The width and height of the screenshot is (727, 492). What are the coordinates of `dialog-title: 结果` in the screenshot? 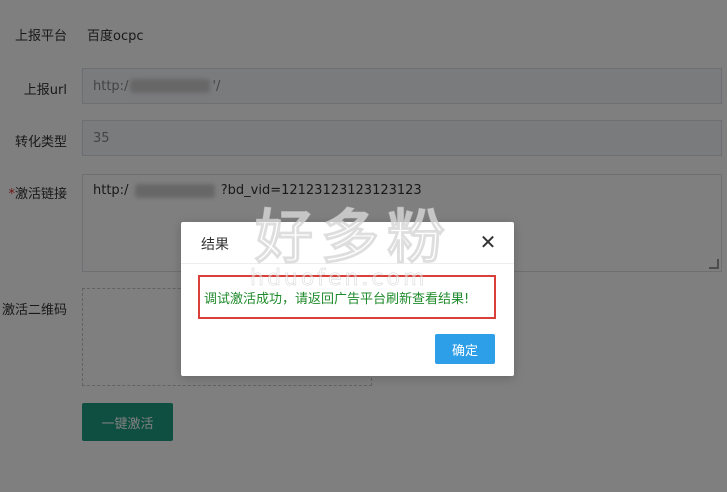 It's located at (215, 245).